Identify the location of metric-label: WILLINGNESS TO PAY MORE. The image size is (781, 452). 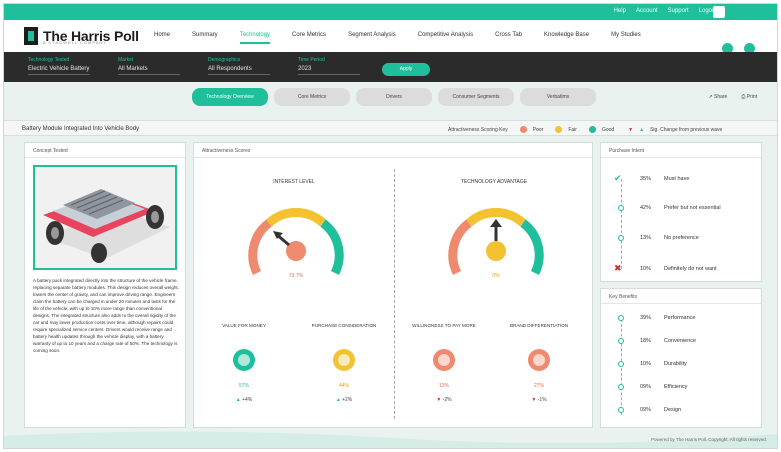
(444, 325).